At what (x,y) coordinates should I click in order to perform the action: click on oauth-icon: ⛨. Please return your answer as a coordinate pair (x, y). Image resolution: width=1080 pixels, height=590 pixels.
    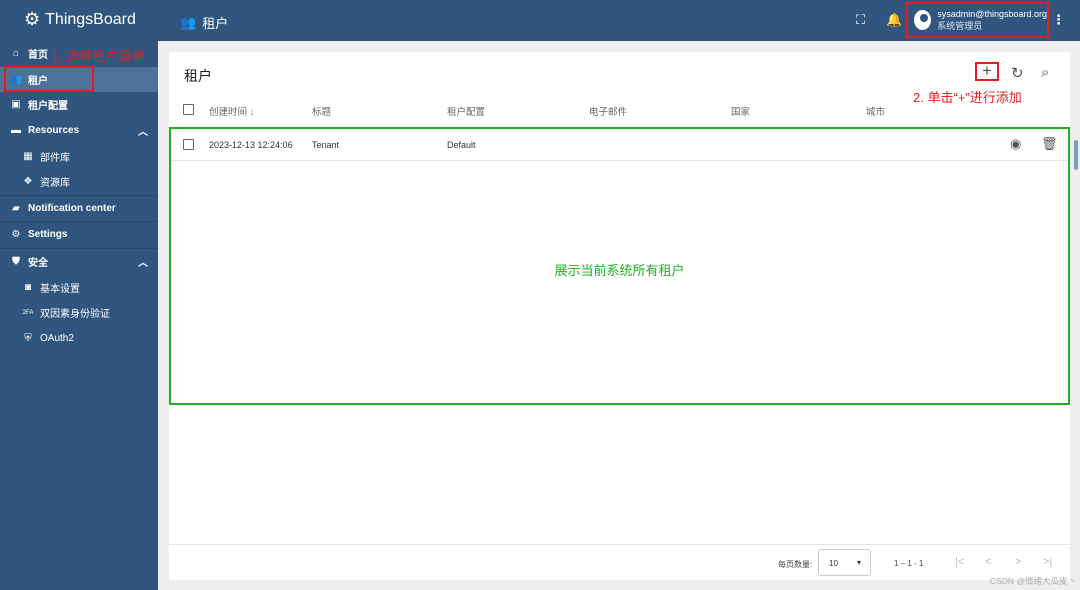
    Looking at the image, I should click on (28, 338).